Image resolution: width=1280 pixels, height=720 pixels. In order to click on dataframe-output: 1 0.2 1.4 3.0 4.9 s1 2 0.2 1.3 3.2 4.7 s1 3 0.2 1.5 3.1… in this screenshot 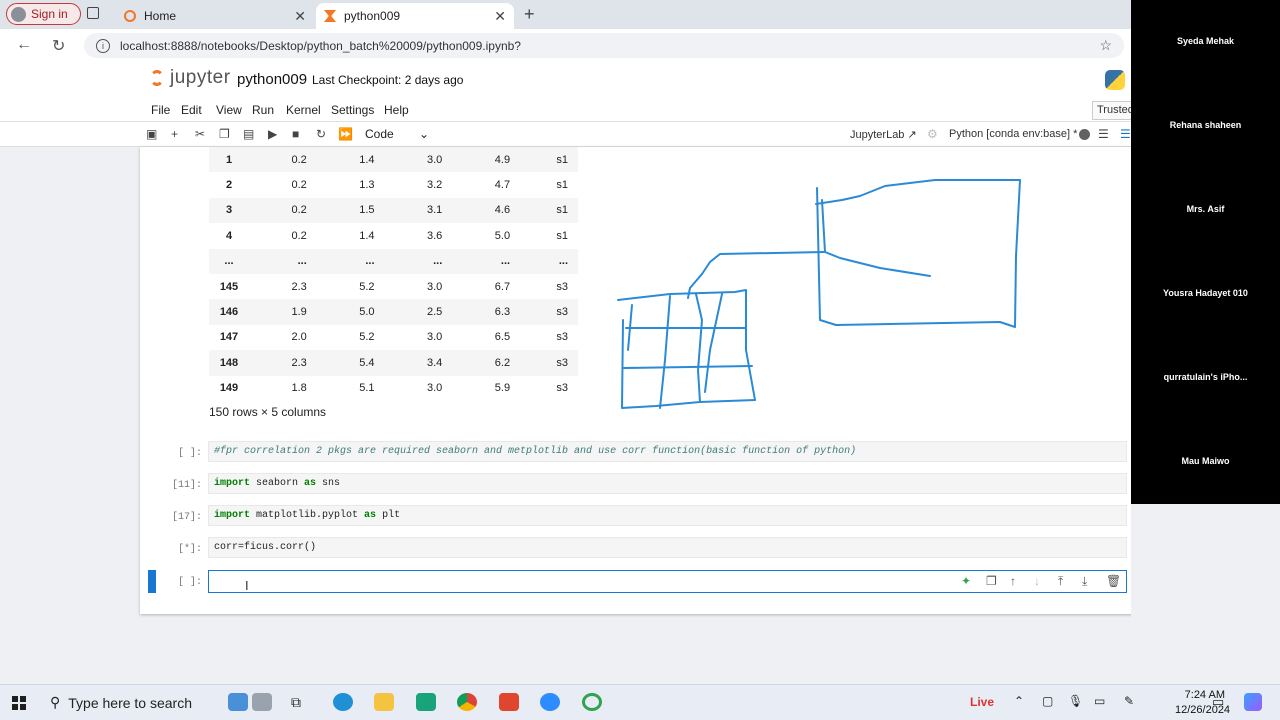, I will do `click(393, 274)`.